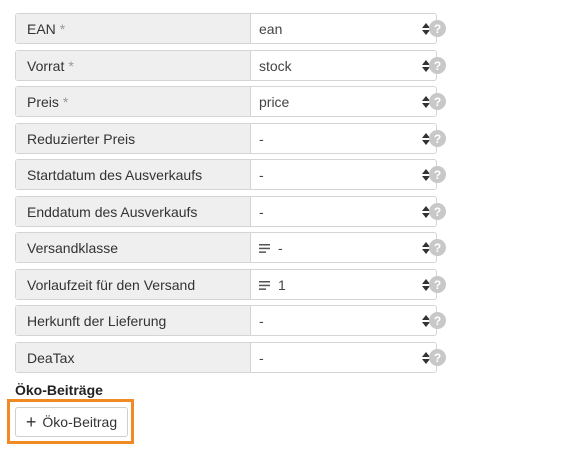 Image resolution: width=563 pixels, height=464 pixels. I want to click on field-label: Vorlaufzeit für den Versand, so click(133, 284).